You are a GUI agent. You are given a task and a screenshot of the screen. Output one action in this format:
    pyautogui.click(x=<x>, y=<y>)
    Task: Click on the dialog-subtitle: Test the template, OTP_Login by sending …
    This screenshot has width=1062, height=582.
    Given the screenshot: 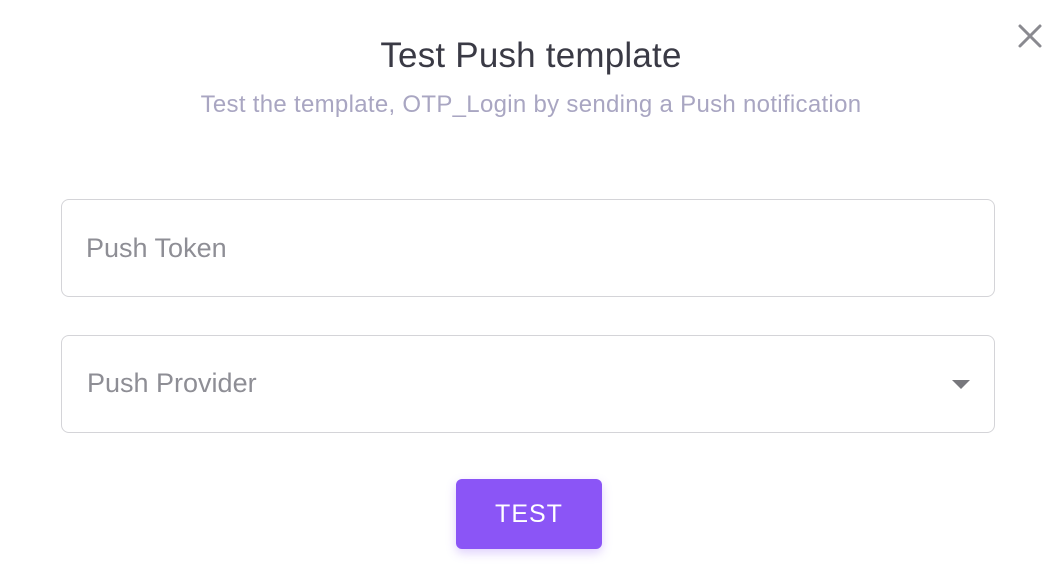 What is the action you would take?
    pyautogui.click(x=531, y=104)
    